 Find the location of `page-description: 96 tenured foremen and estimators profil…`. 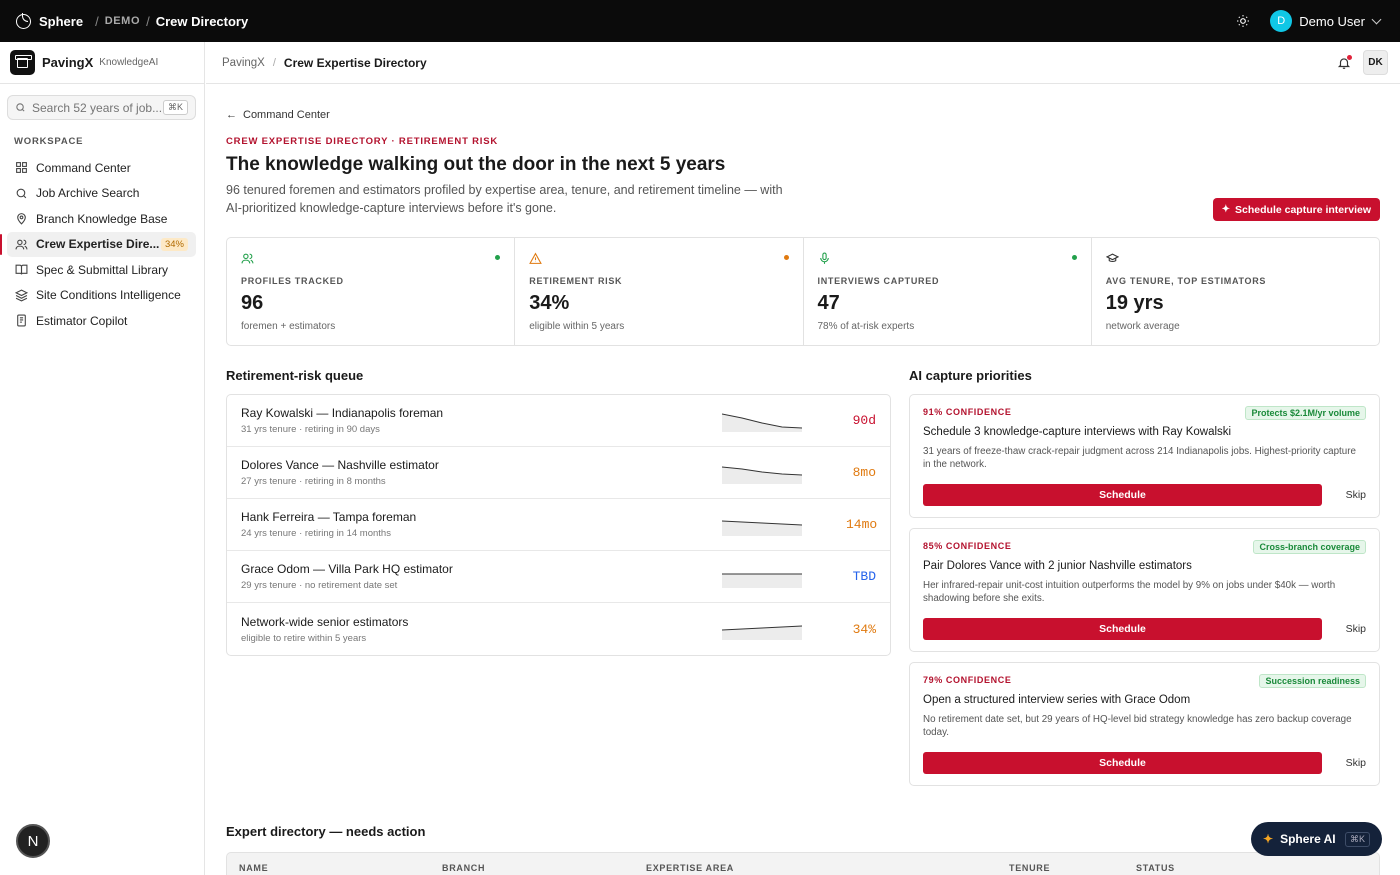

page-description: 96 tenured foremen and estimators profil… is located at coordinates (504, 199).